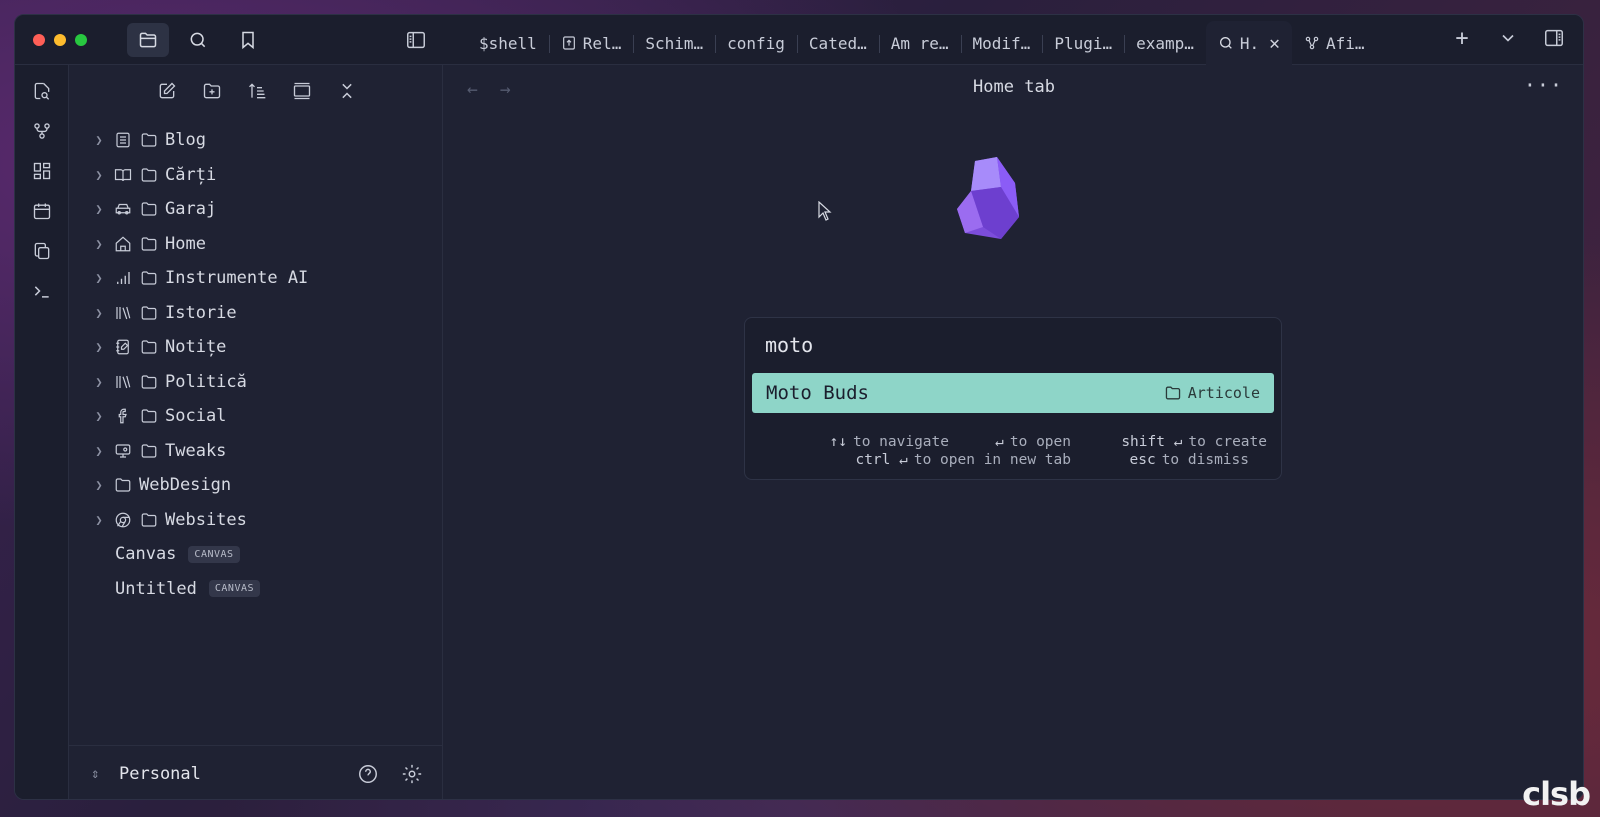 The width and height of the screenshot is (1600, 817). What do you see at coordinates (1033, 442) in the screenshot?
I see `hint-open: ↵ to open` at bounding box center [1033, 442].